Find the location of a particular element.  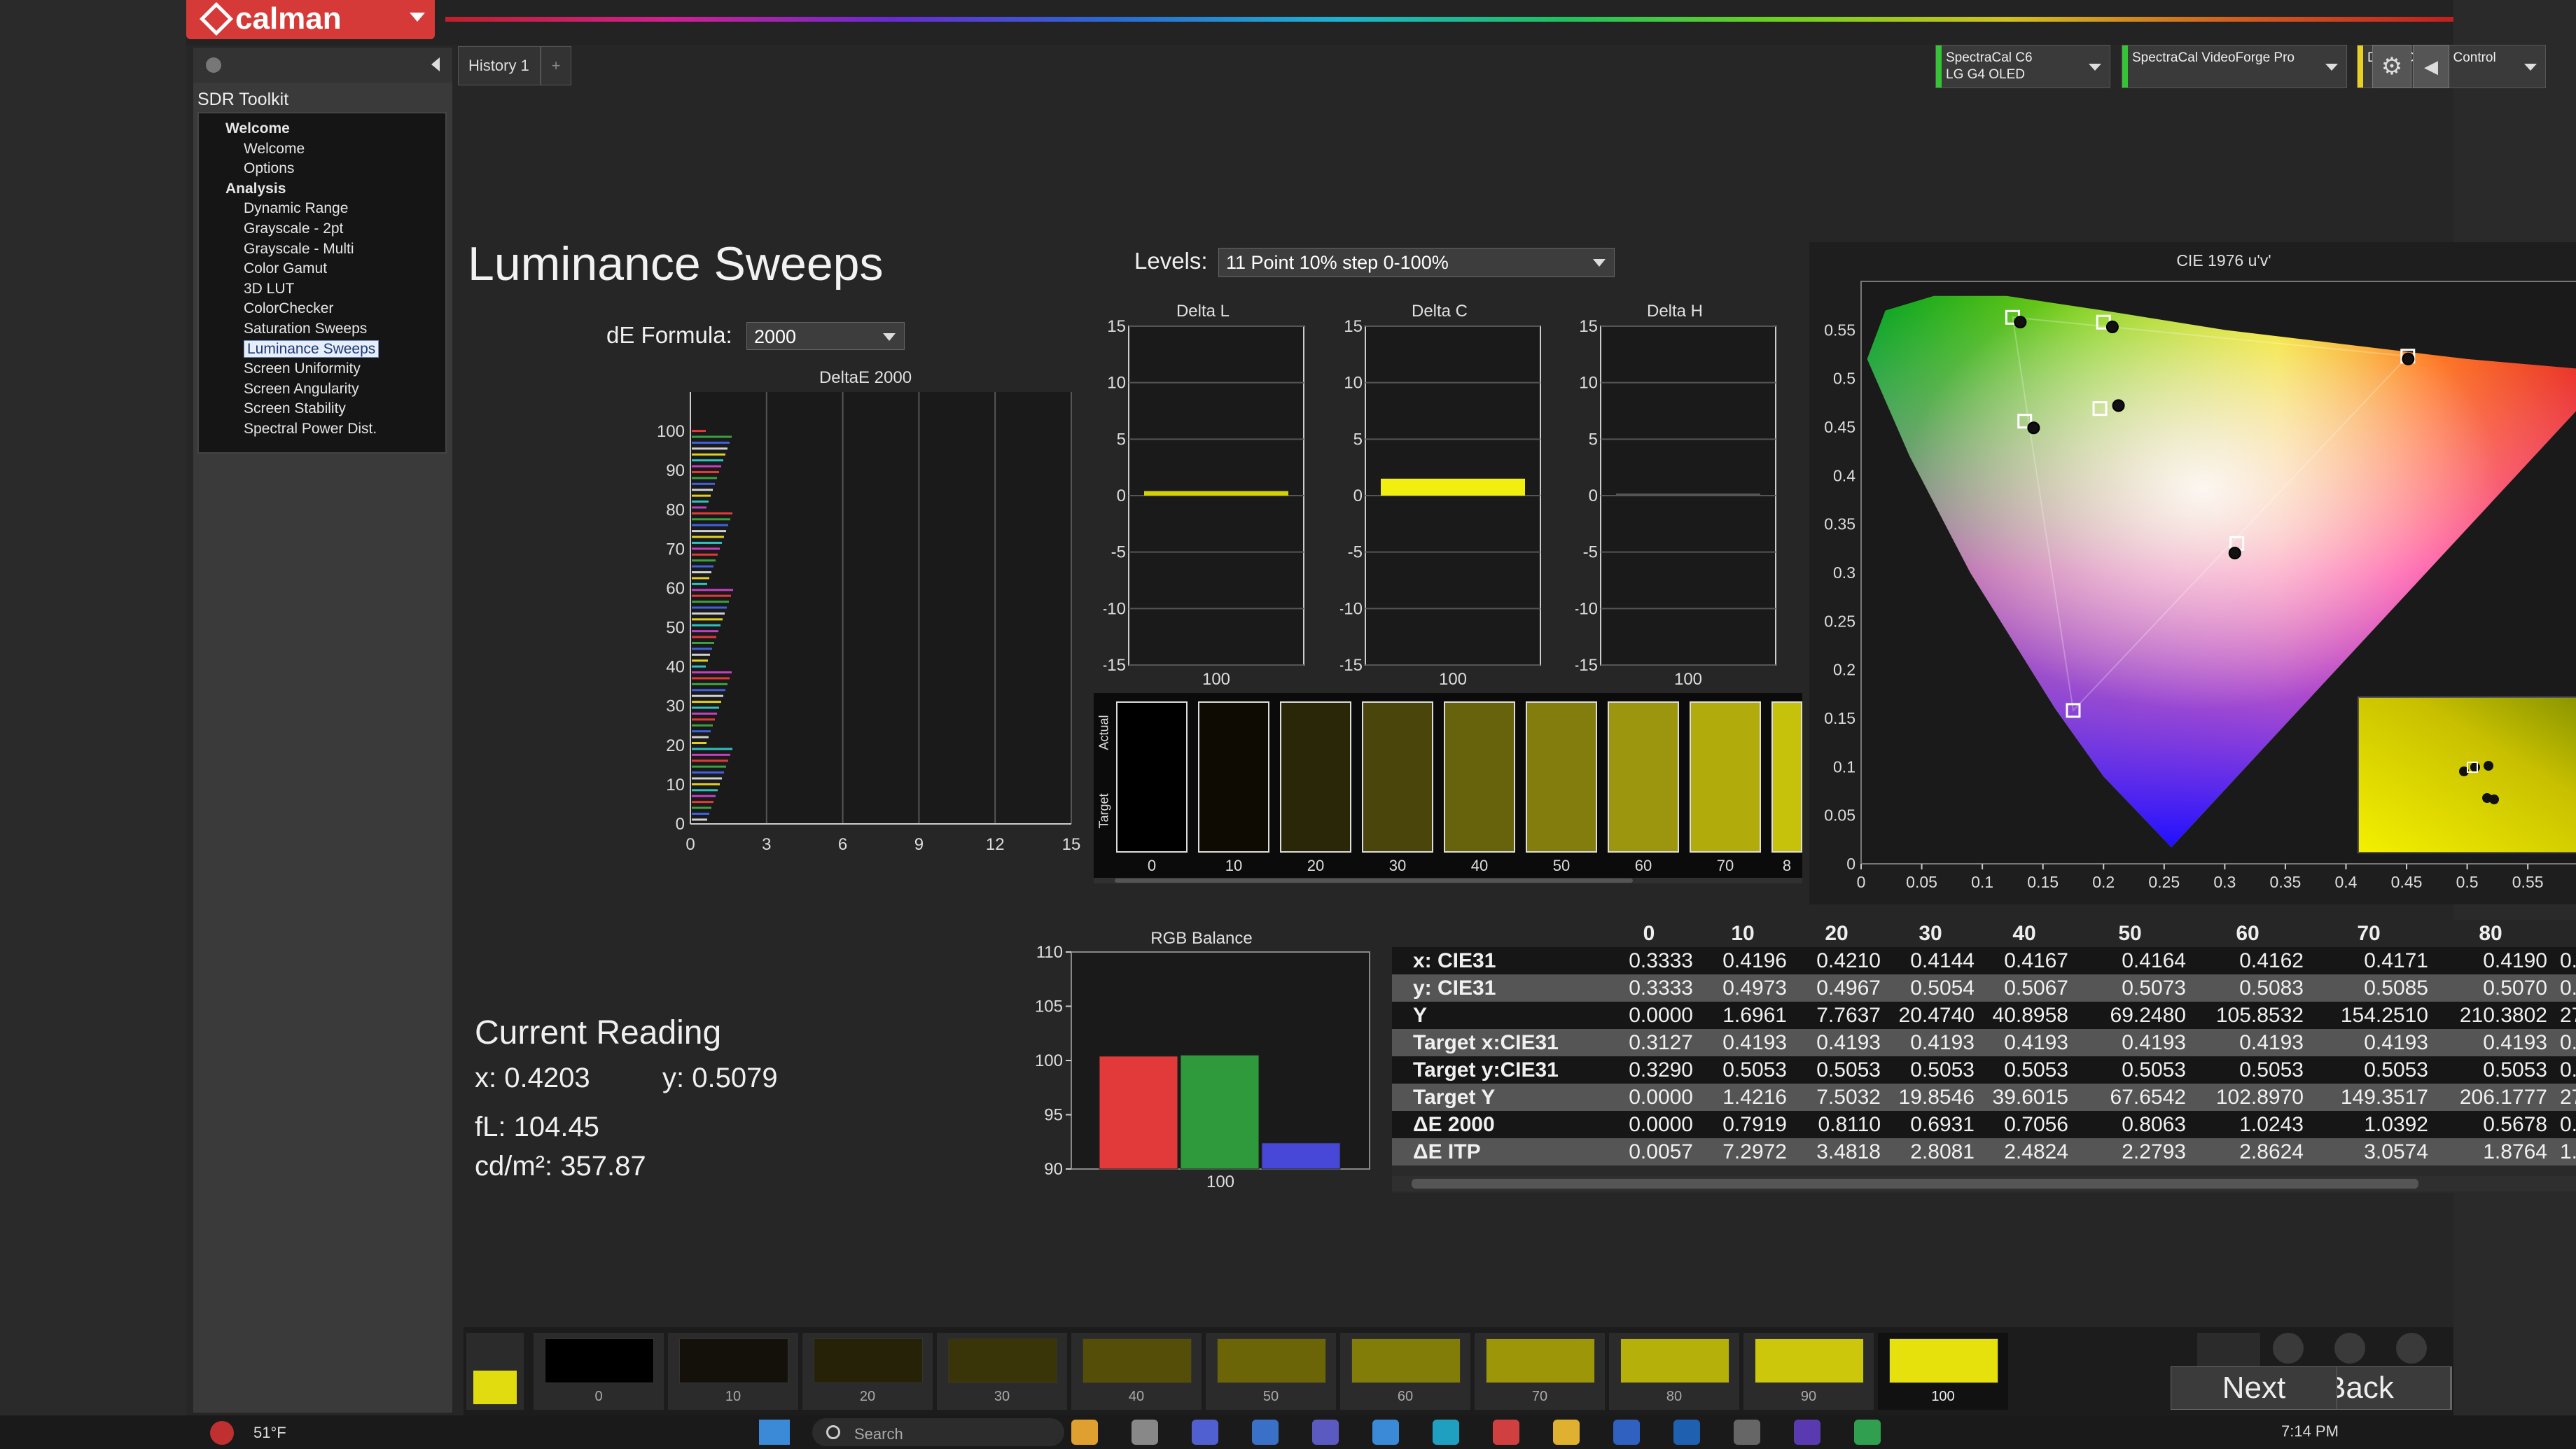

pattern-level-button: 0 is located at coordinates (599, 1371).